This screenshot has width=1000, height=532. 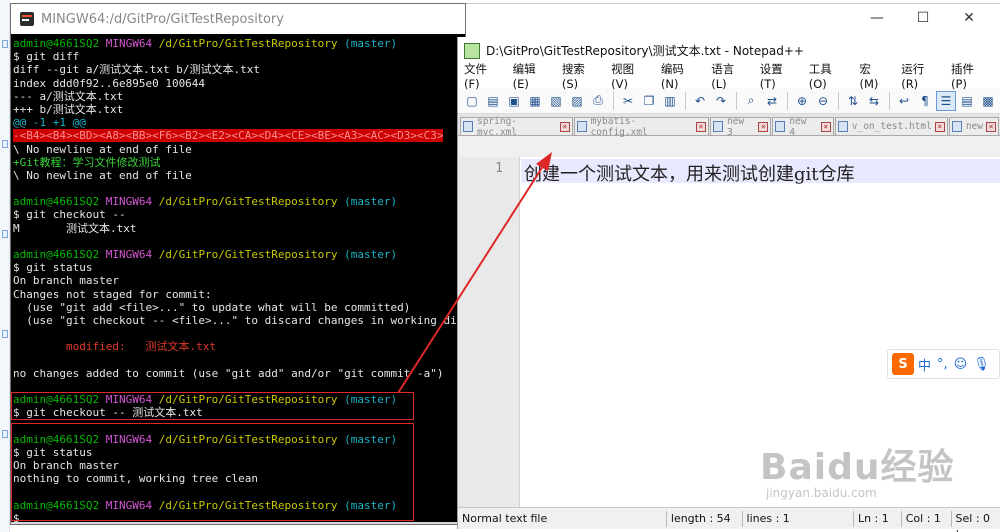 I want to click on function-list-icon: ▩, so click(x=988, y=101).